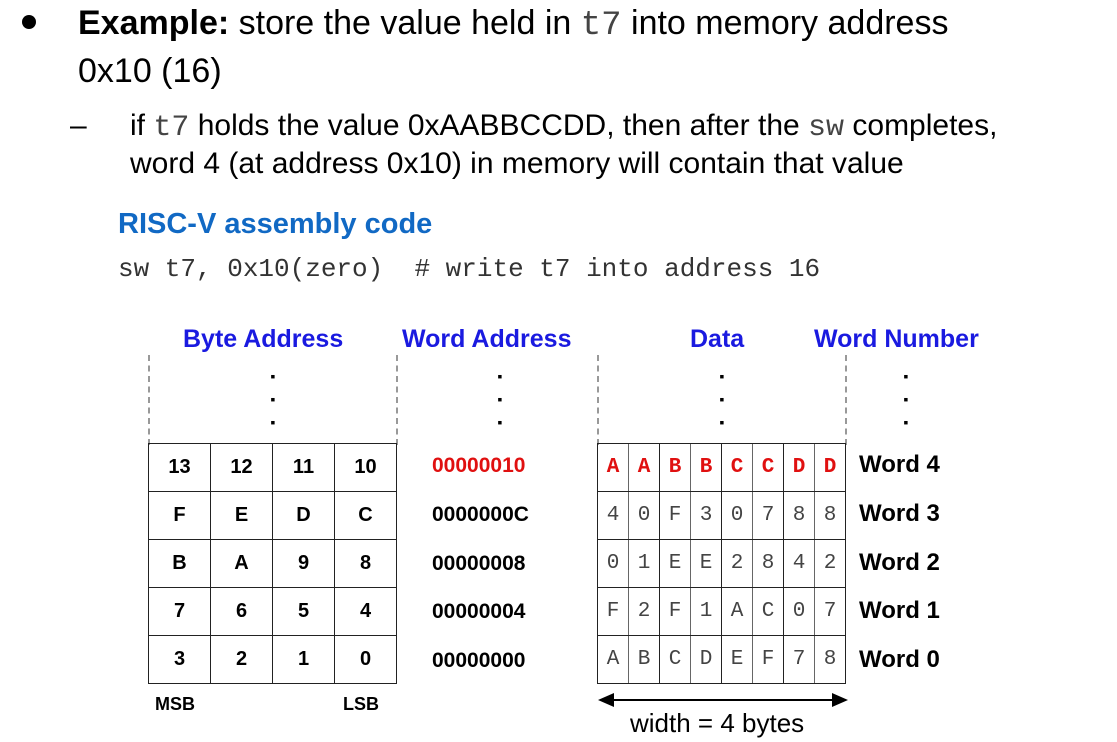 This screenshot has width=1117, height=742. I want to click on byte-cell: F, so click(179, 515).